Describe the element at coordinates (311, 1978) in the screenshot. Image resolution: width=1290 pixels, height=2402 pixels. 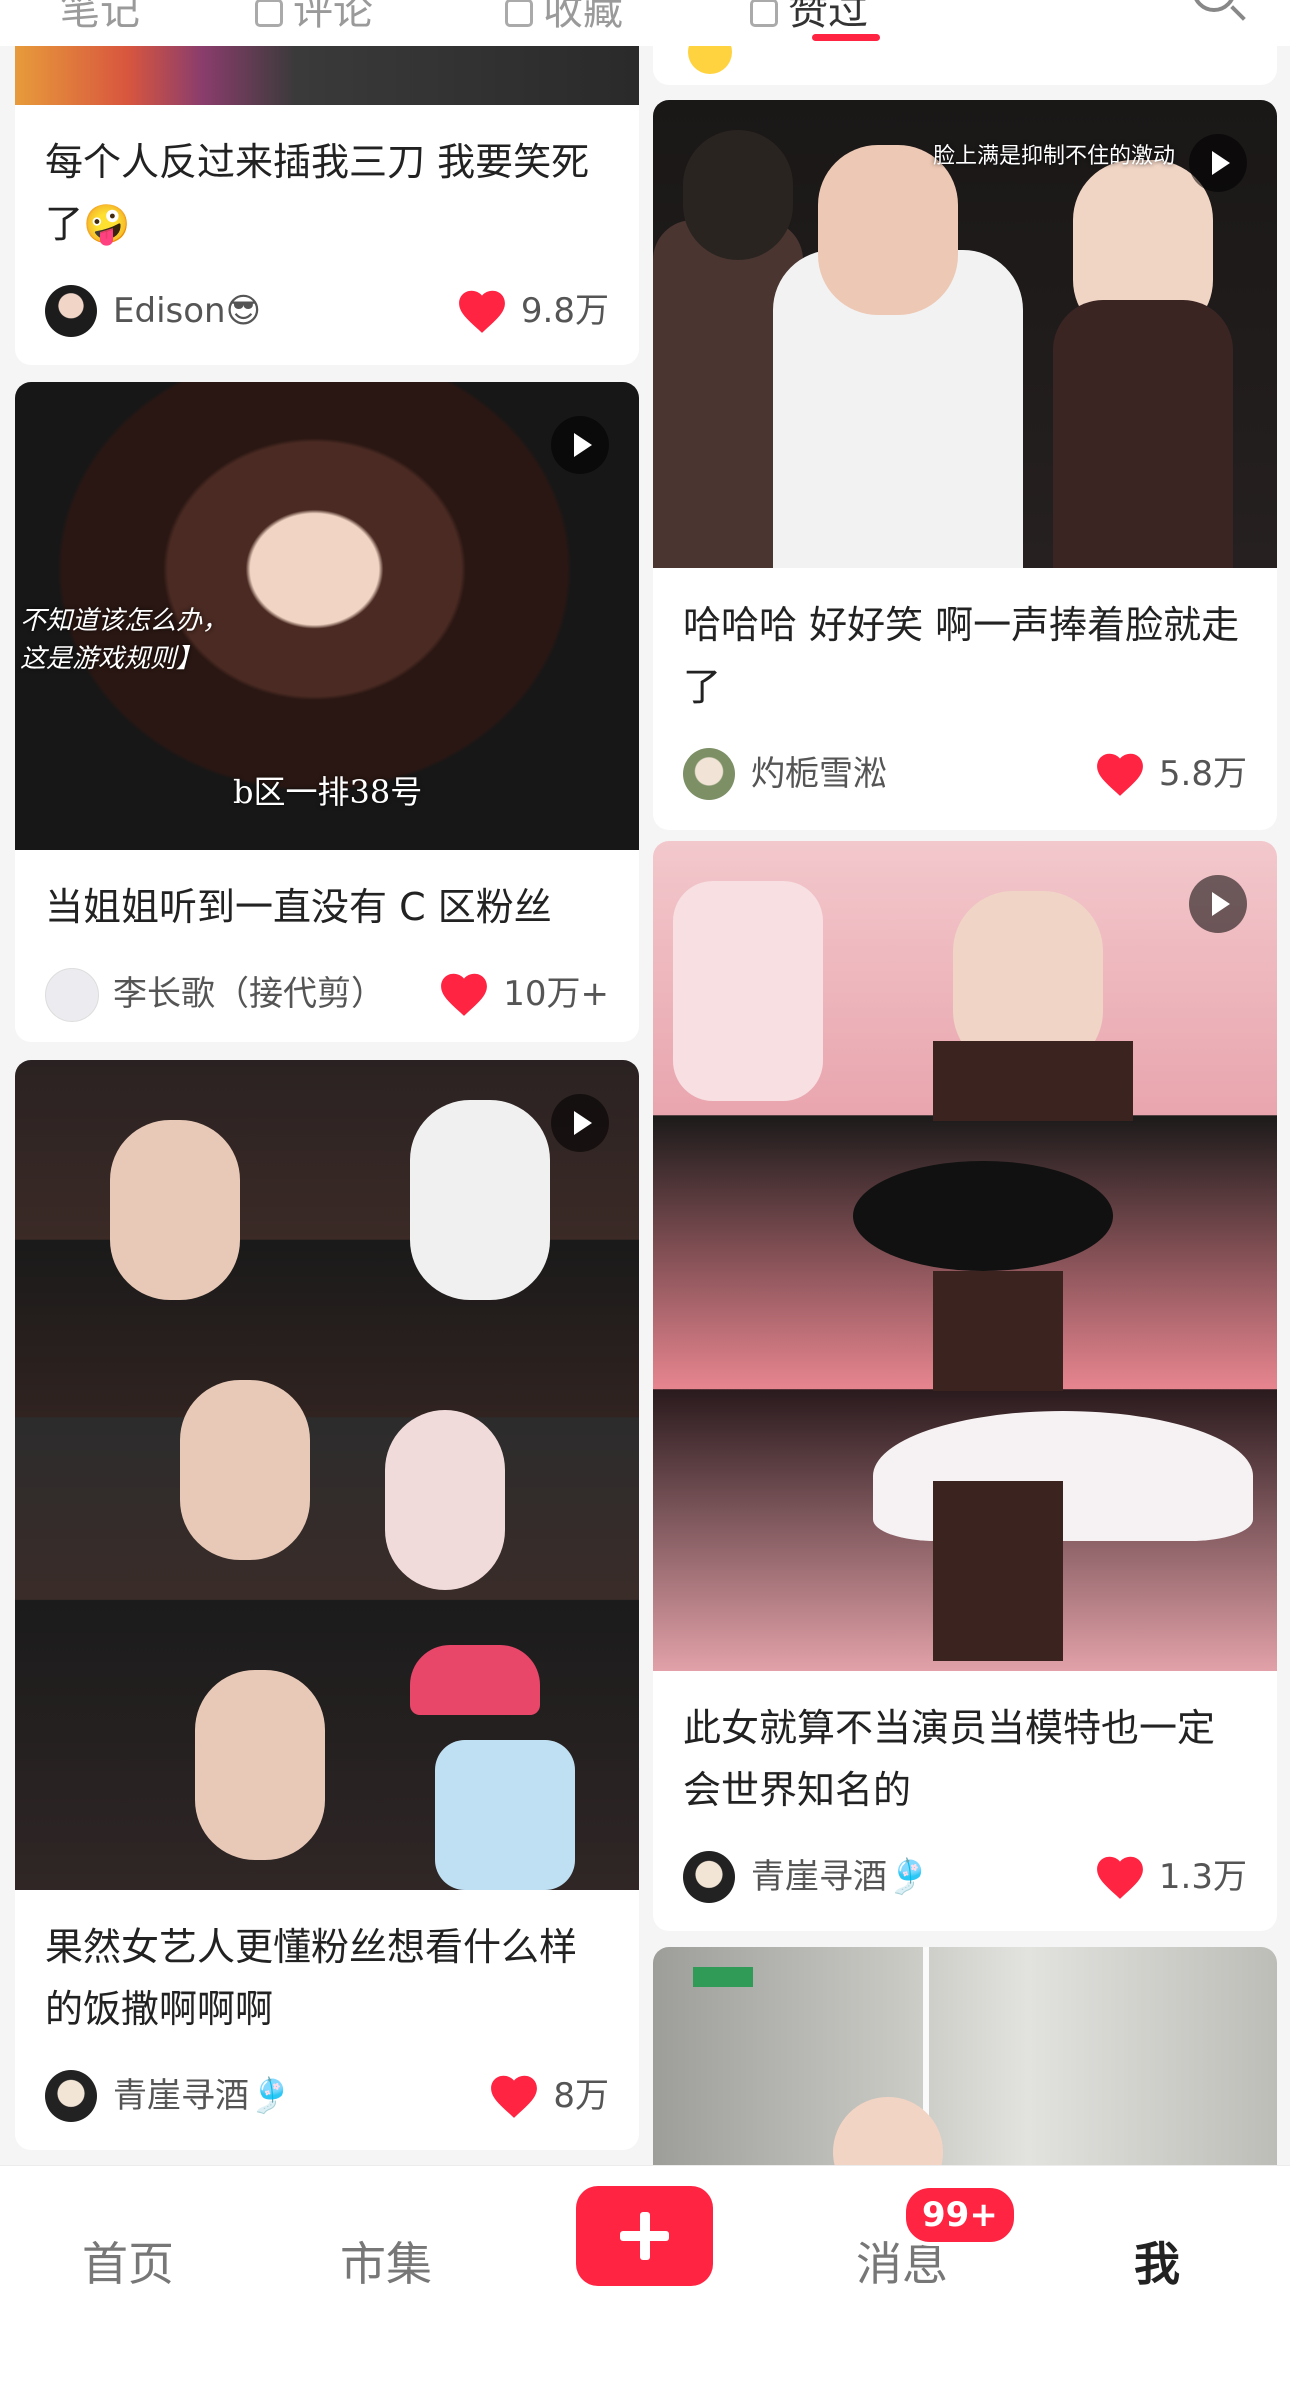
I see `note-title: 果然女艺人更懂粉丝想看什么样的饭撒啊啊啊` at that location.